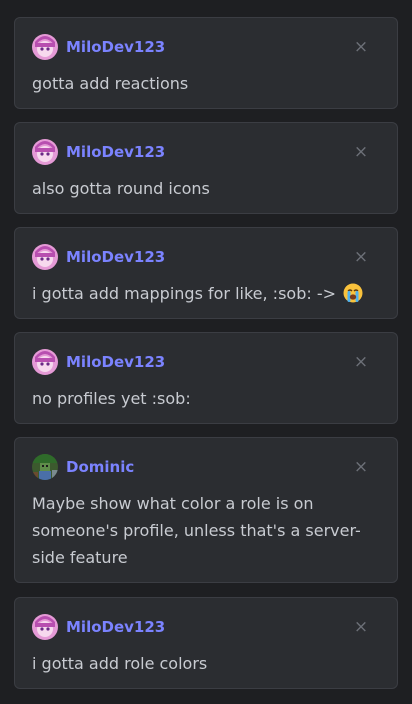 The height and width of the screenshot is (704, 412). I want to click on message-text: i gotta add mappings for like, :sob: ->, so click(184, 293).